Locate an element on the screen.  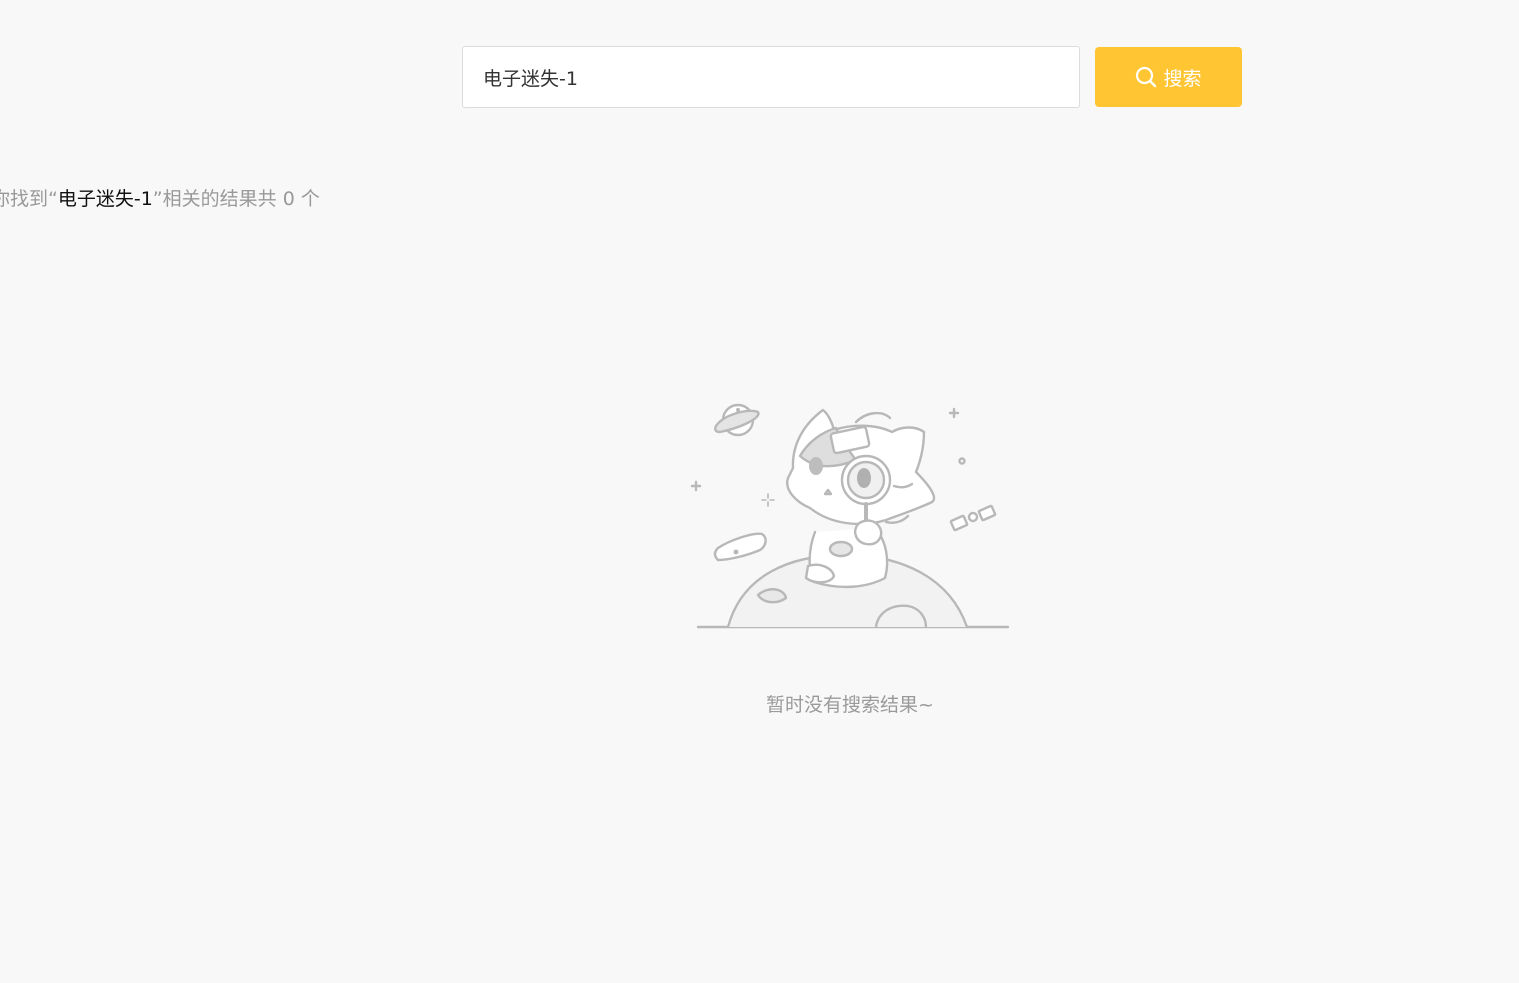
star-right is located at coordinates (954, 413).